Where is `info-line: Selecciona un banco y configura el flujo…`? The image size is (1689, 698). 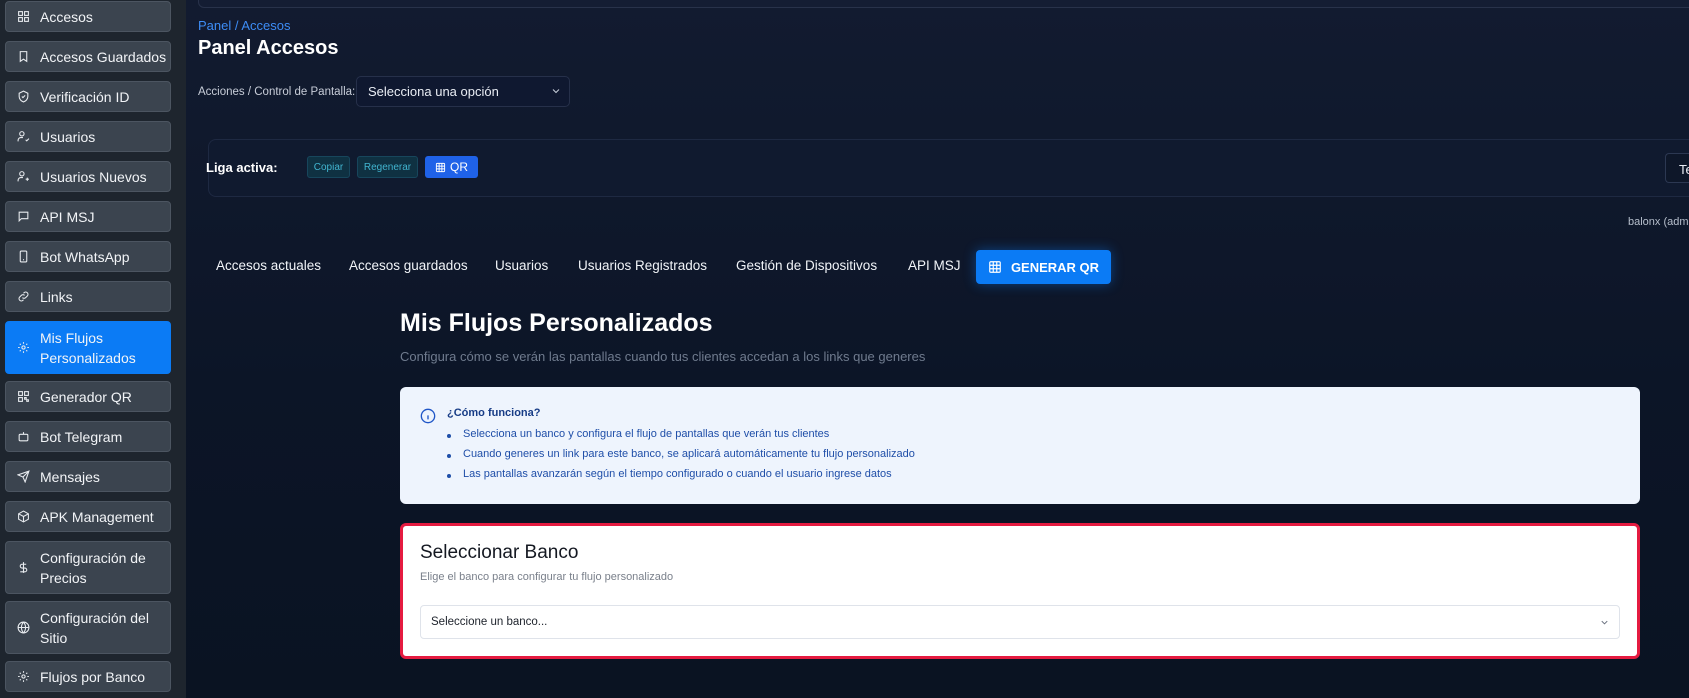 info-line: Selecciona un banco y configura el flujo… is located at coordinates (646, 434).